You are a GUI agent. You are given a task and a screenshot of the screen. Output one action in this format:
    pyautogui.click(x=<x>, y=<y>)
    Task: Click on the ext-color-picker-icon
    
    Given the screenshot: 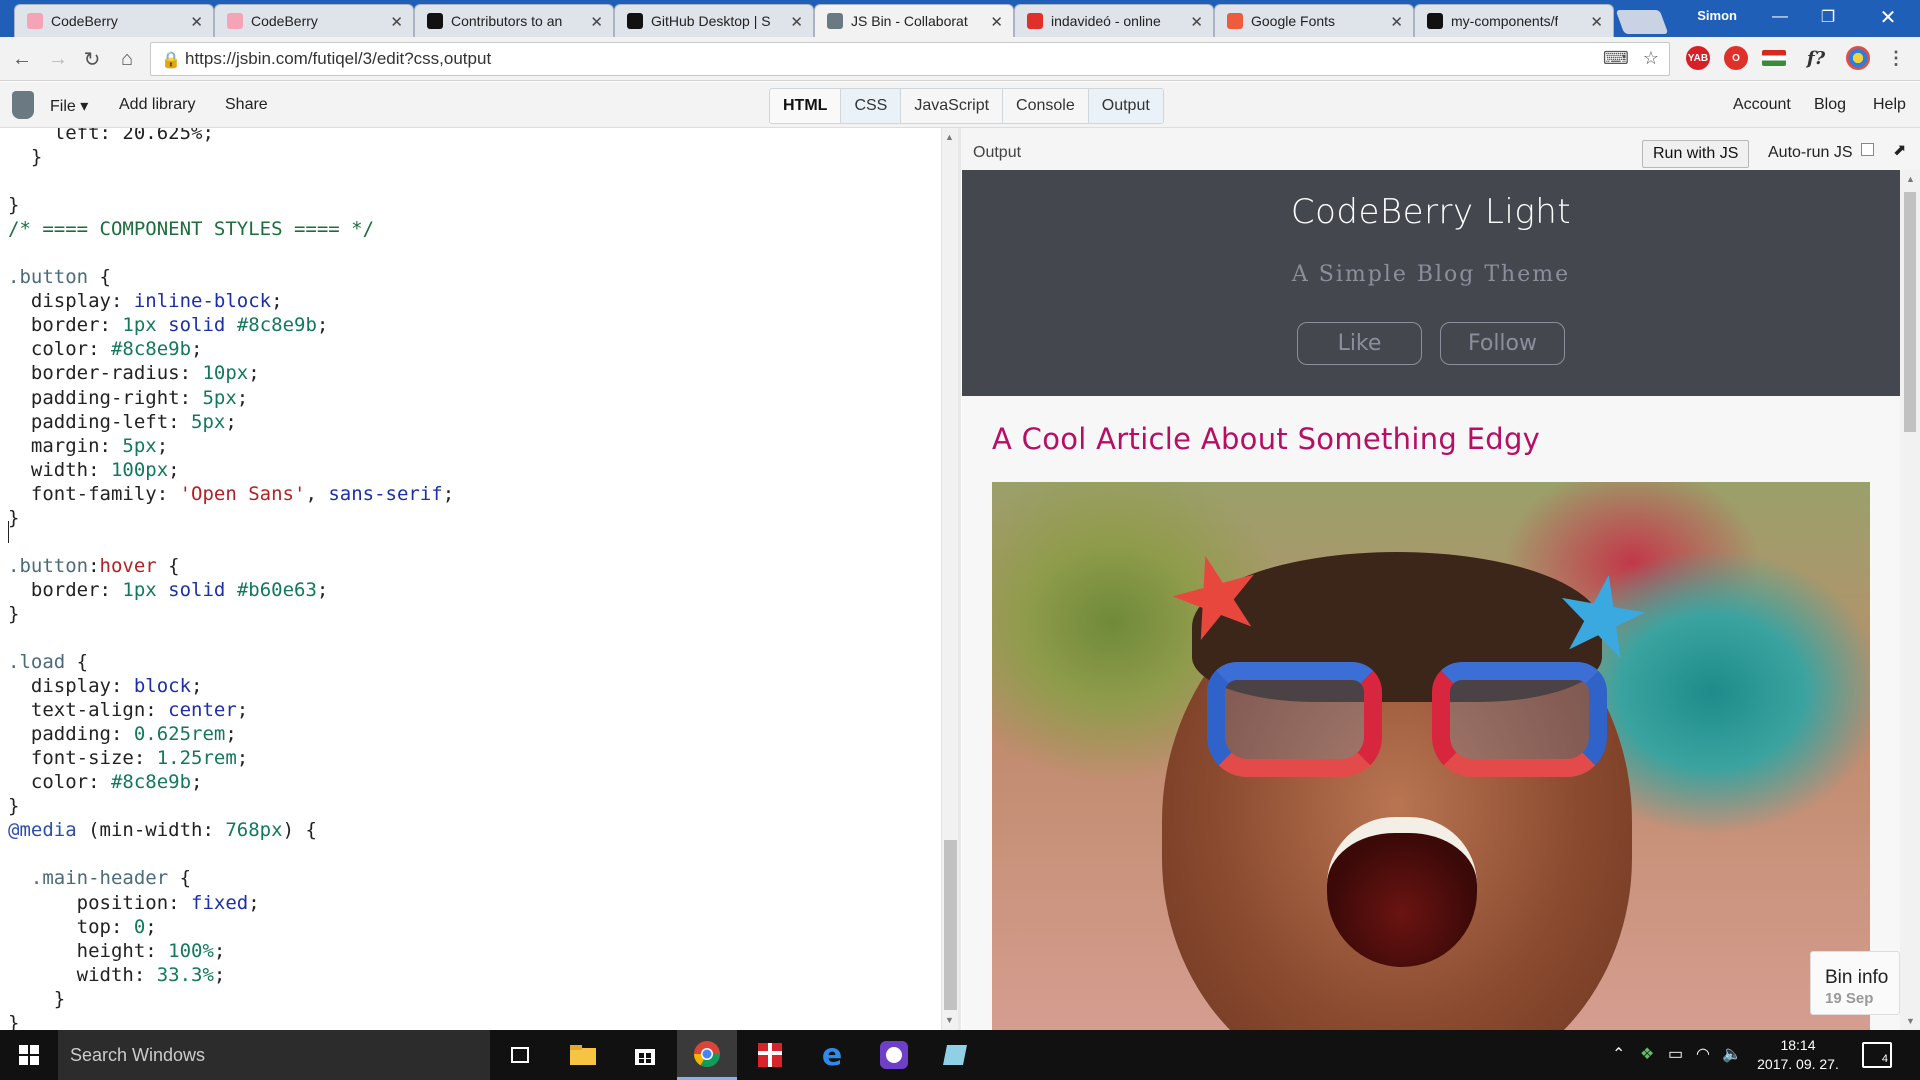 What is the action you would take?
    pyautogui.click(x=1858, y=58)
    